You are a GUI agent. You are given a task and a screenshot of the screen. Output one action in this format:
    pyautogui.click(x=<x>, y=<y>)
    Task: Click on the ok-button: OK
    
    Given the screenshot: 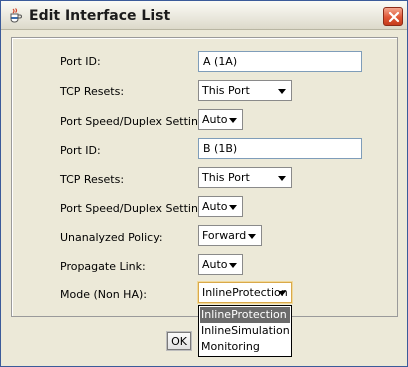 What is the action you would take?
    pyautogui.click(x=179, y=341)
    